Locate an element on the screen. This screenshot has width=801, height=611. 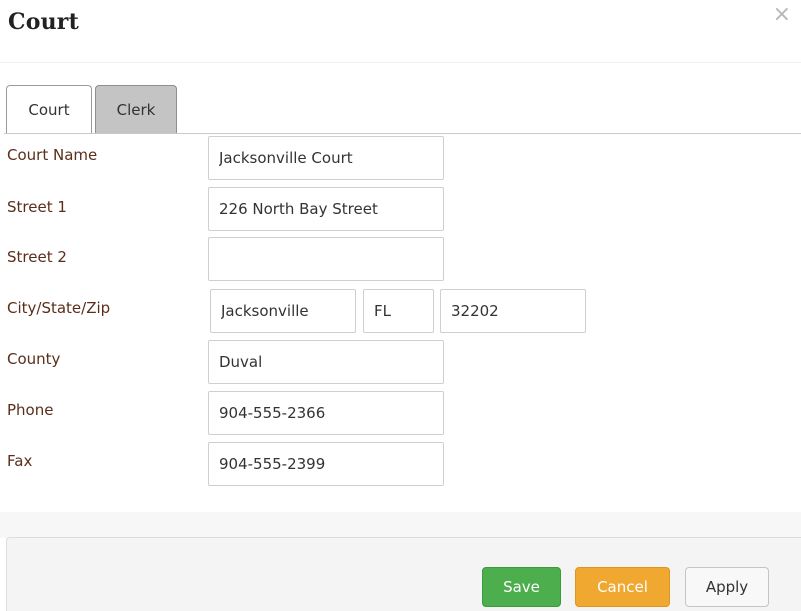
zip-input is located at coordinates (513, 311).